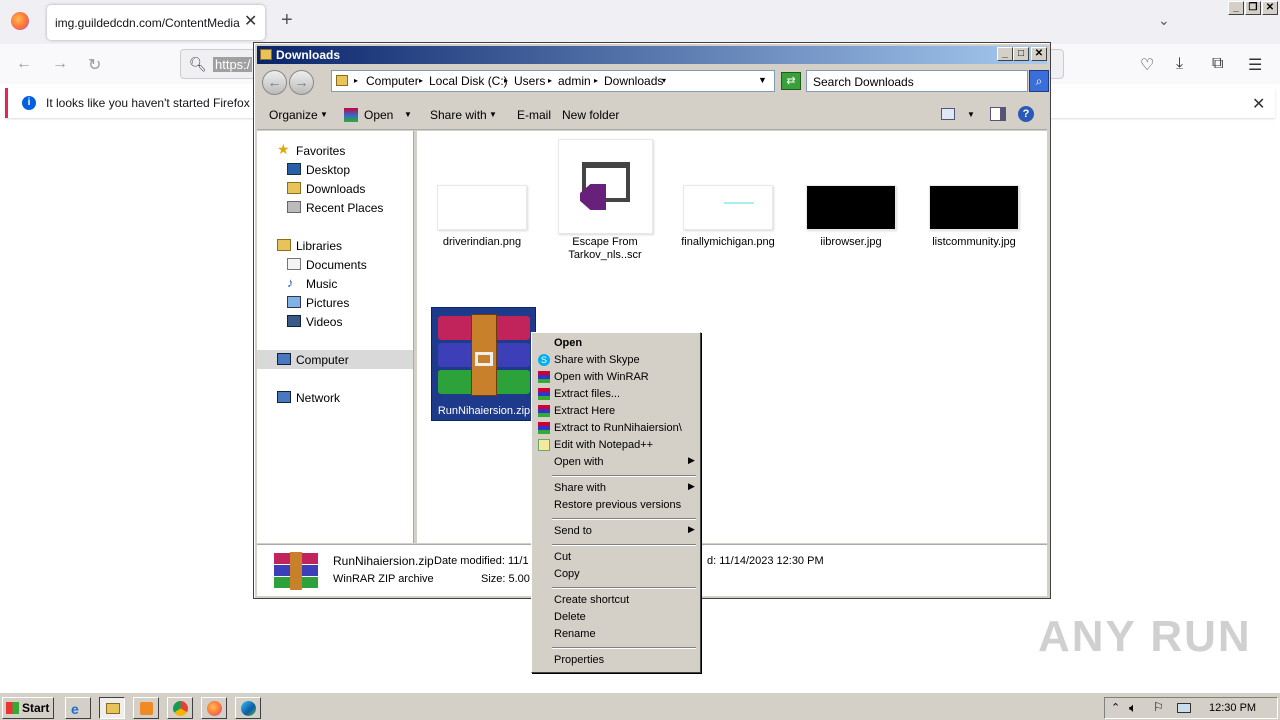 The image size is (1280, 720). What do you see at coordinates (1164, 20) in the screenshot?
I see `list-tabs-chevron-icon: ⌄` at bounding box center [1164, 20].